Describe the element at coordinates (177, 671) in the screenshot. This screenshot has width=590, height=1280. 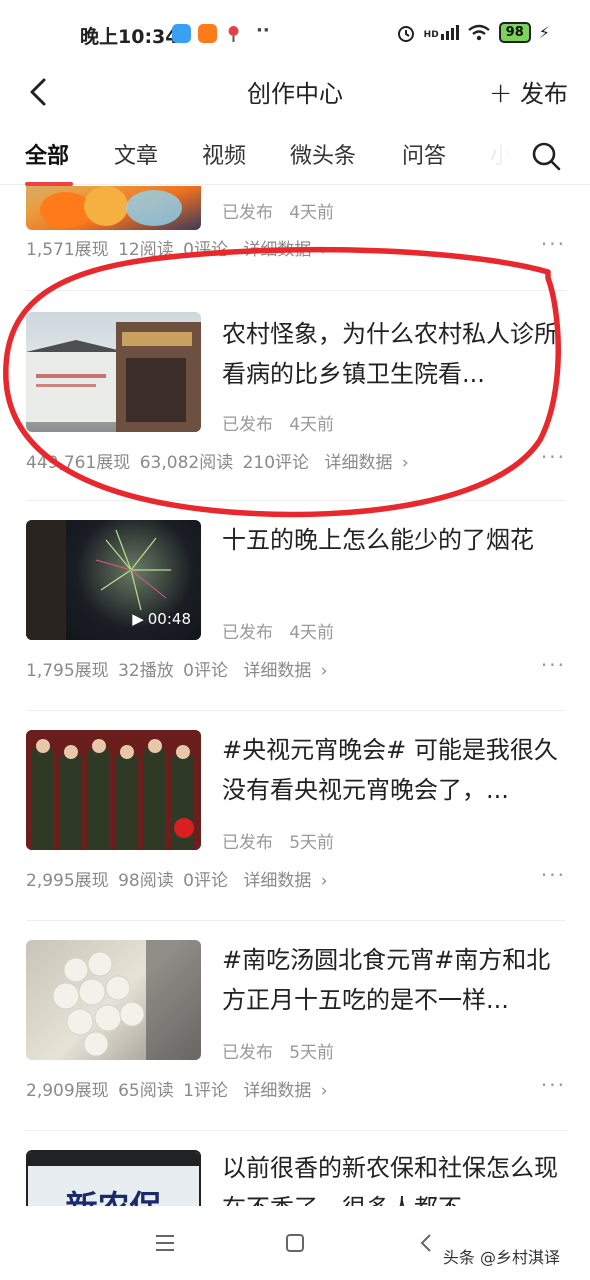
I see `item-stats: 1,795展现 32播放 0评论 详细数据 ›` at that location.